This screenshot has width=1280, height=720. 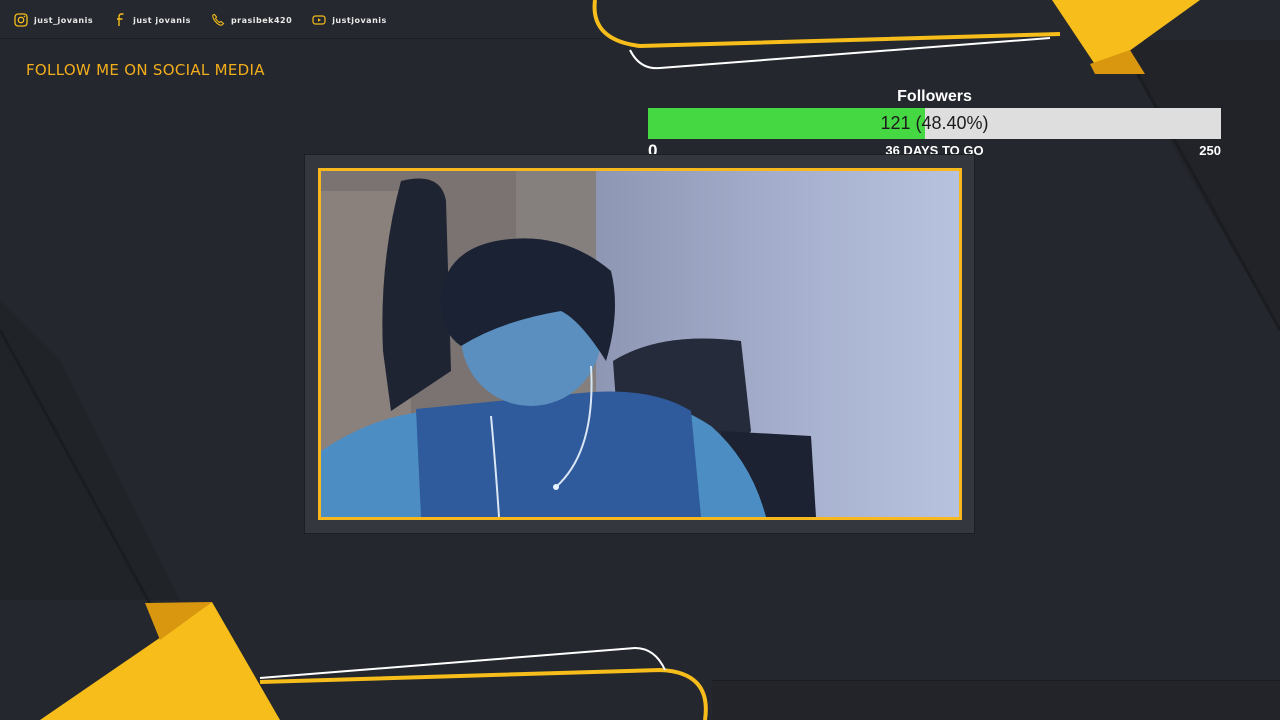 What do you see at coordinates (359, 20) in the screenshot?
I see `youtube-handle: justjovanis` at bounding box center [359, 20].